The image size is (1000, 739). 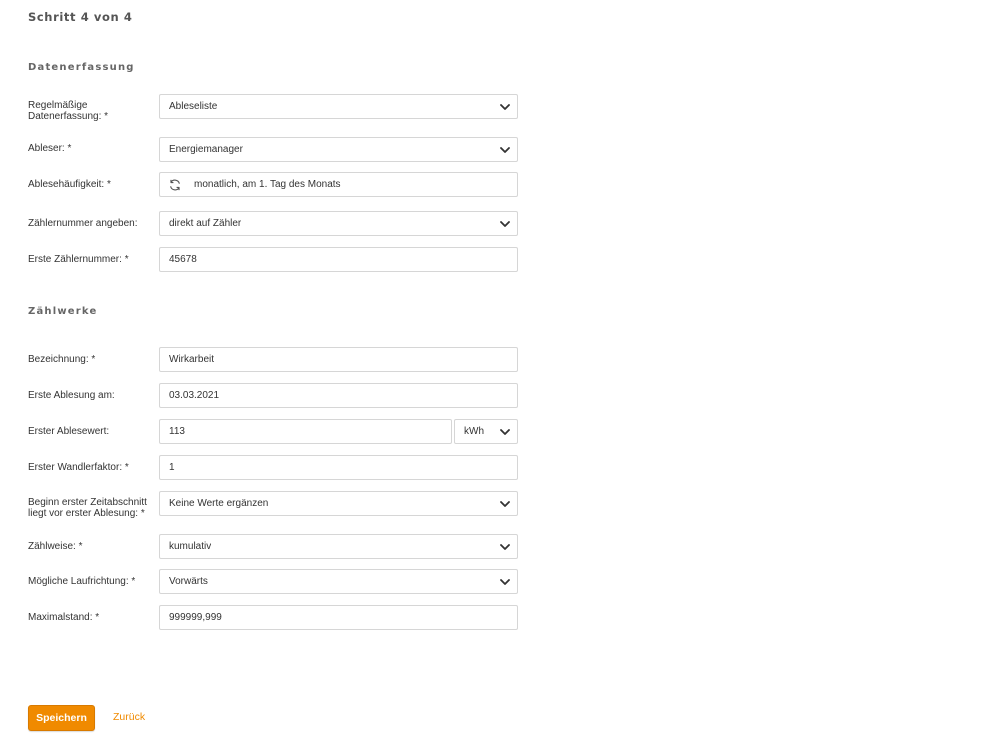 What do you see at coordinates (338, 503) in the screenshot?
I see `period-start-select: Keine Werte ergänzen` at bounding box center [338, 503].